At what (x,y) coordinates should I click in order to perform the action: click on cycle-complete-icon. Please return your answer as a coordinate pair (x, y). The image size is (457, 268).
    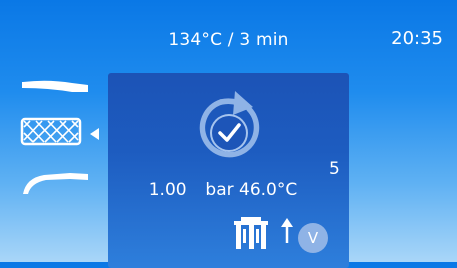
    Looking at the image, I should click on (229, 127).